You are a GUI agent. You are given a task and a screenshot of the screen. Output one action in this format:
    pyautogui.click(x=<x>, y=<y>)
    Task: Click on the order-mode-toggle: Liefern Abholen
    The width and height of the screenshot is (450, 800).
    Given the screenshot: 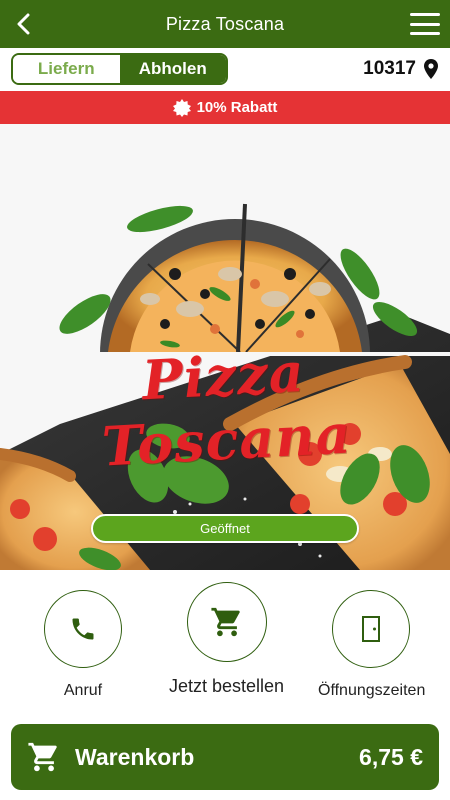 What is the action you would take?
    pyautogui.click(x=119, y=69)
    